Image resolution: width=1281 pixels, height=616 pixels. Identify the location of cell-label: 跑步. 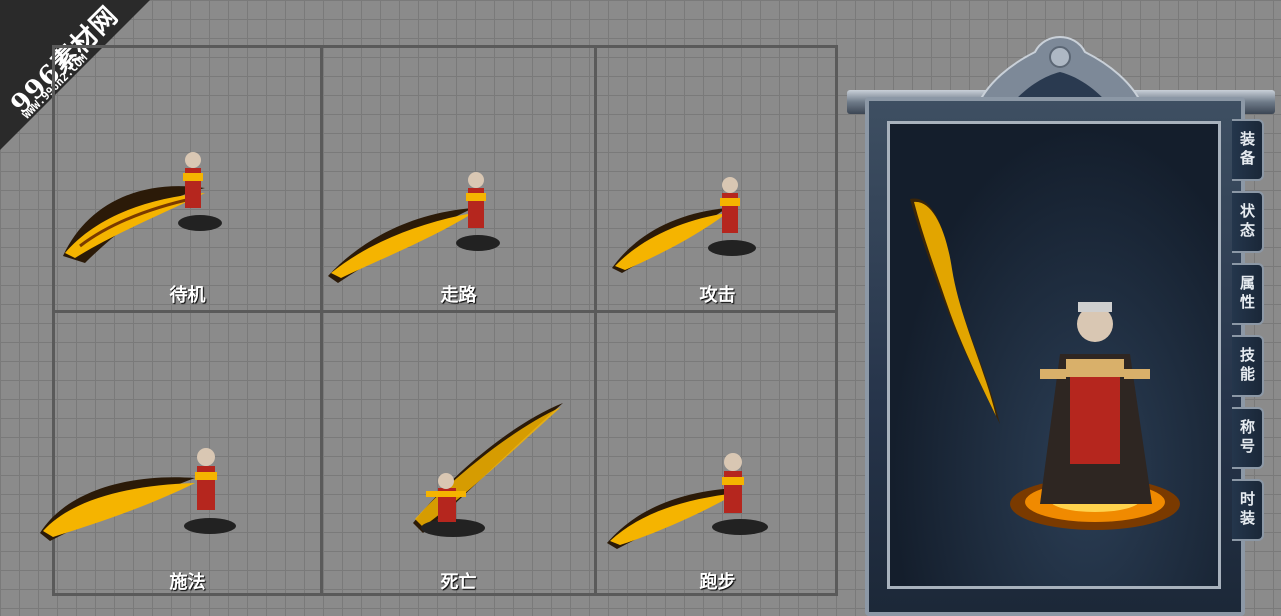
(717, 582).